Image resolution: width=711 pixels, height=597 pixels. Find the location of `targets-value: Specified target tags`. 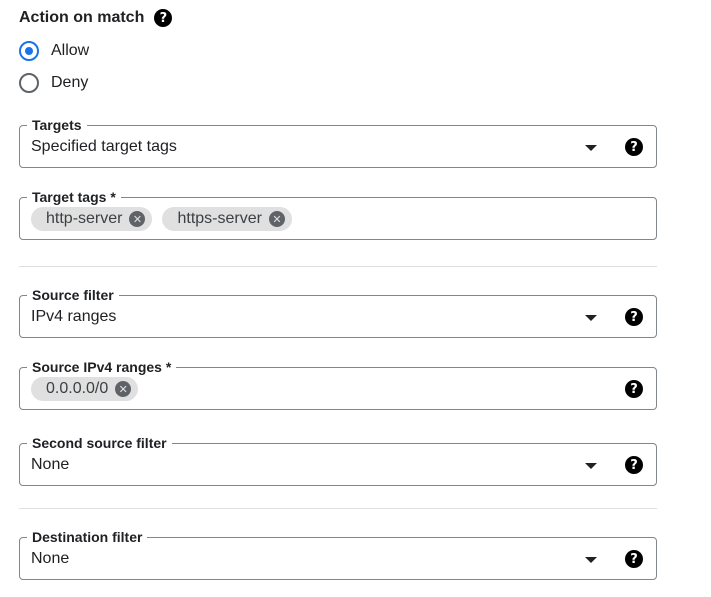

targets-value: Specified target tags is located at coordinates (104, 146).